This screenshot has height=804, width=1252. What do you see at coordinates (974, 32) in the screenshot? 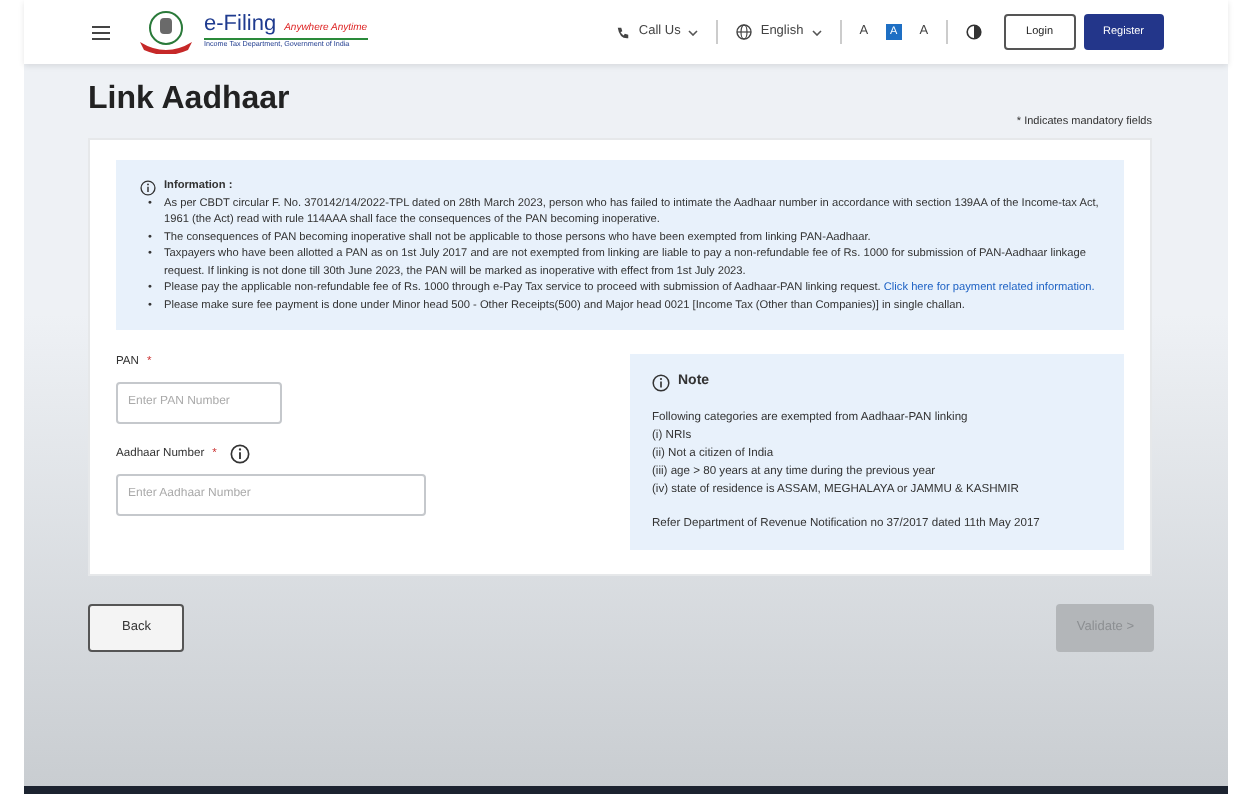
I see `contrast-icon` at bounding box center [974, 32].